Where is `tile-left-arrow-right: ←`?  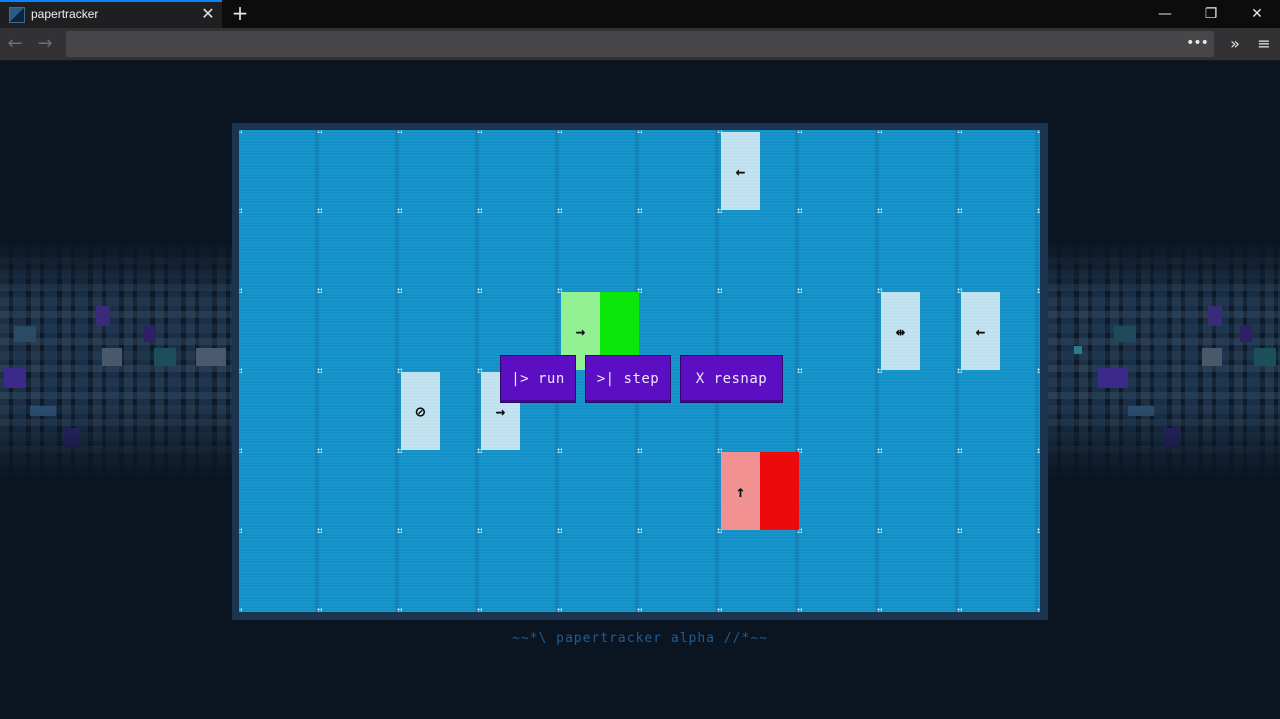 tile-left-arrow-right: ← is located at coordinates (980, 331).